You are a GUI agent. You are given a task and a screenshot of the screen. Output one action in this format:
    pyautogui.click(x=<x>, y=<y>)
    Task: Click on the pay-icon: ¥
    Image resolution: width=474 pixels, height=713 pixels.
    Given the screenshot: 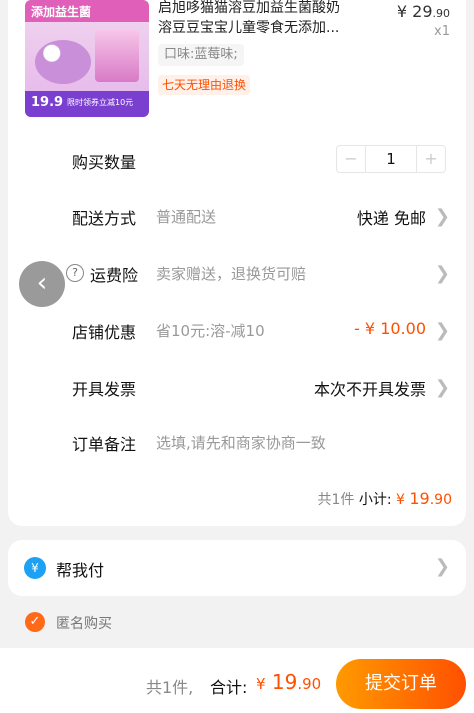 What is the action you would take?
    pyautogui.click(x=35, y=568)
    